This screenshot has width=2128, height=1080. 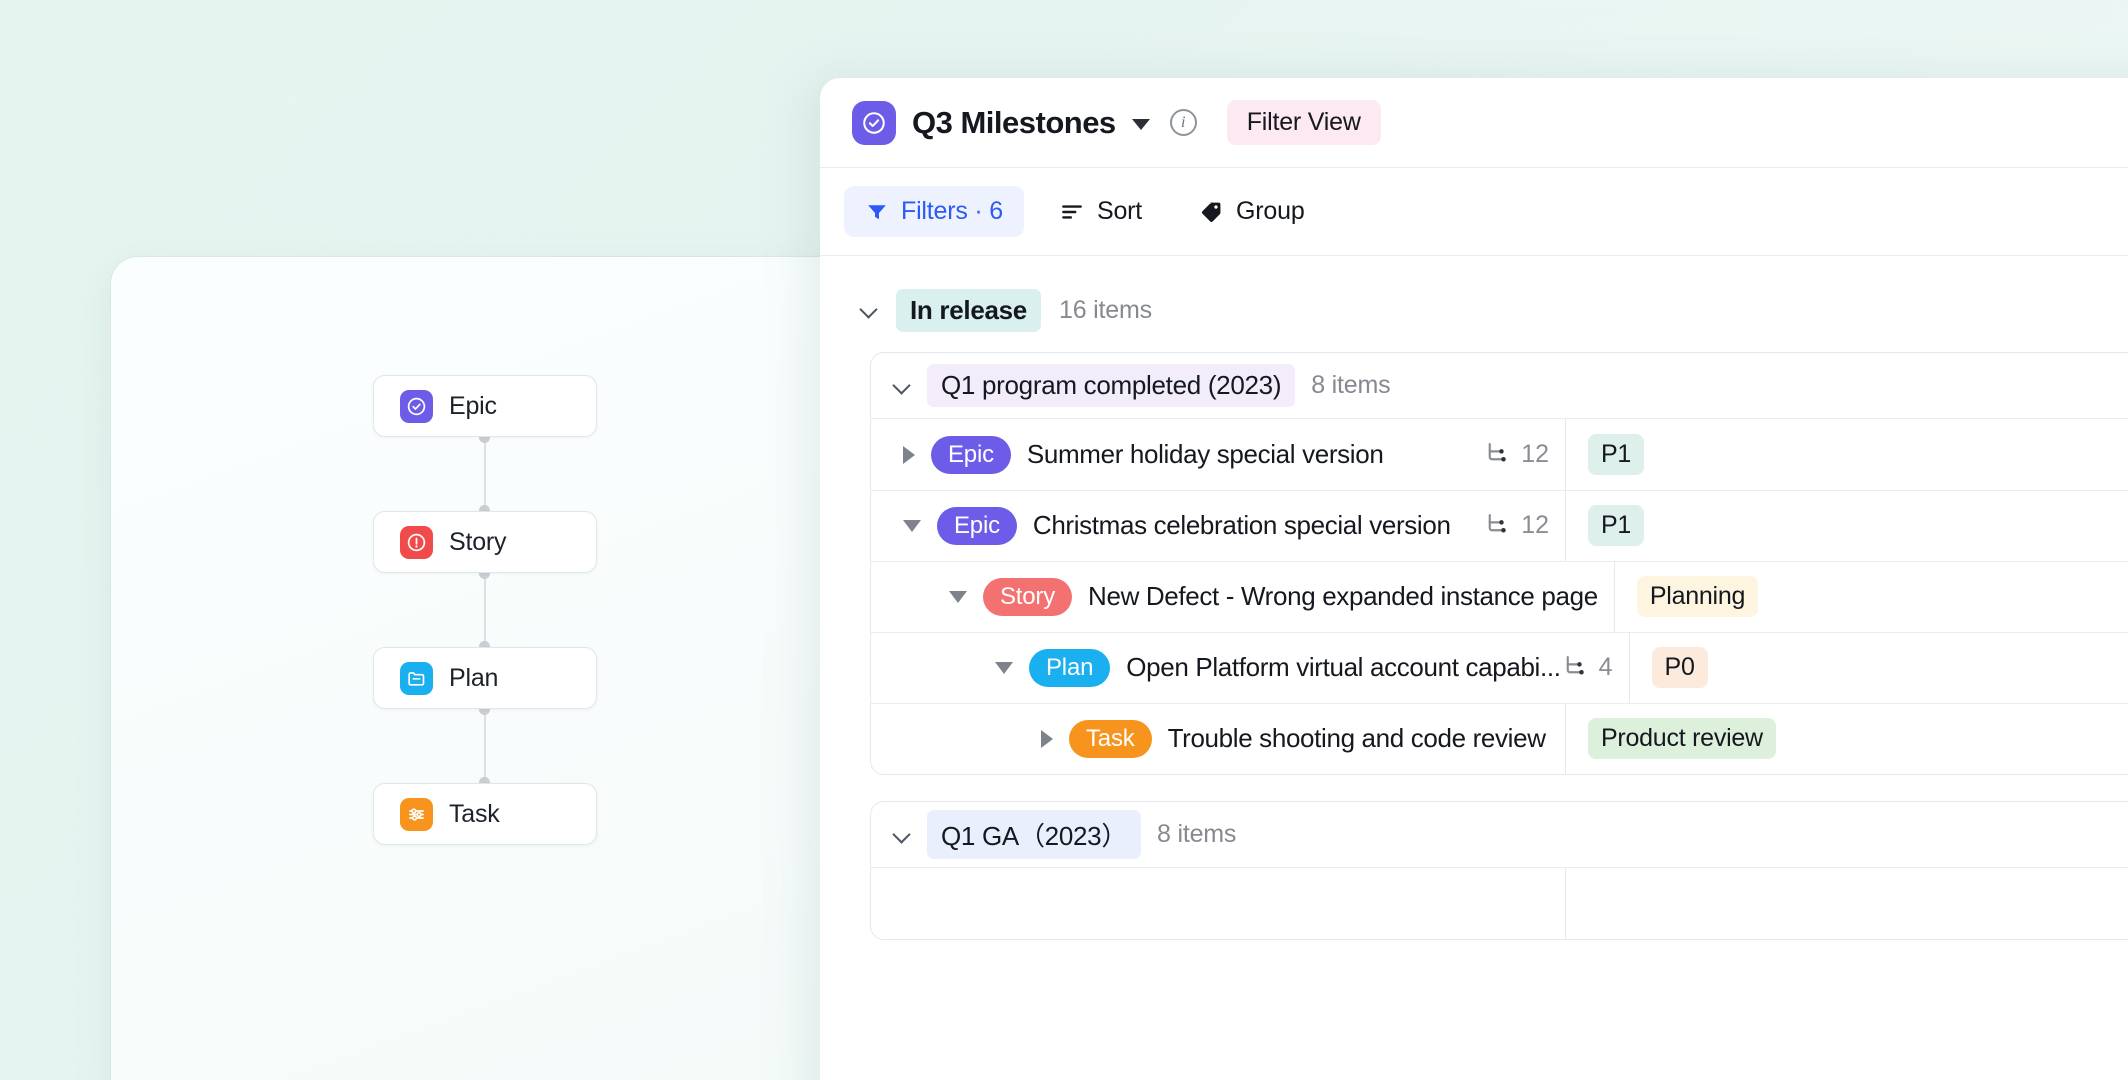 I want to click on group-title: Q1 GA（2023）, so click(x=1034, y=834).